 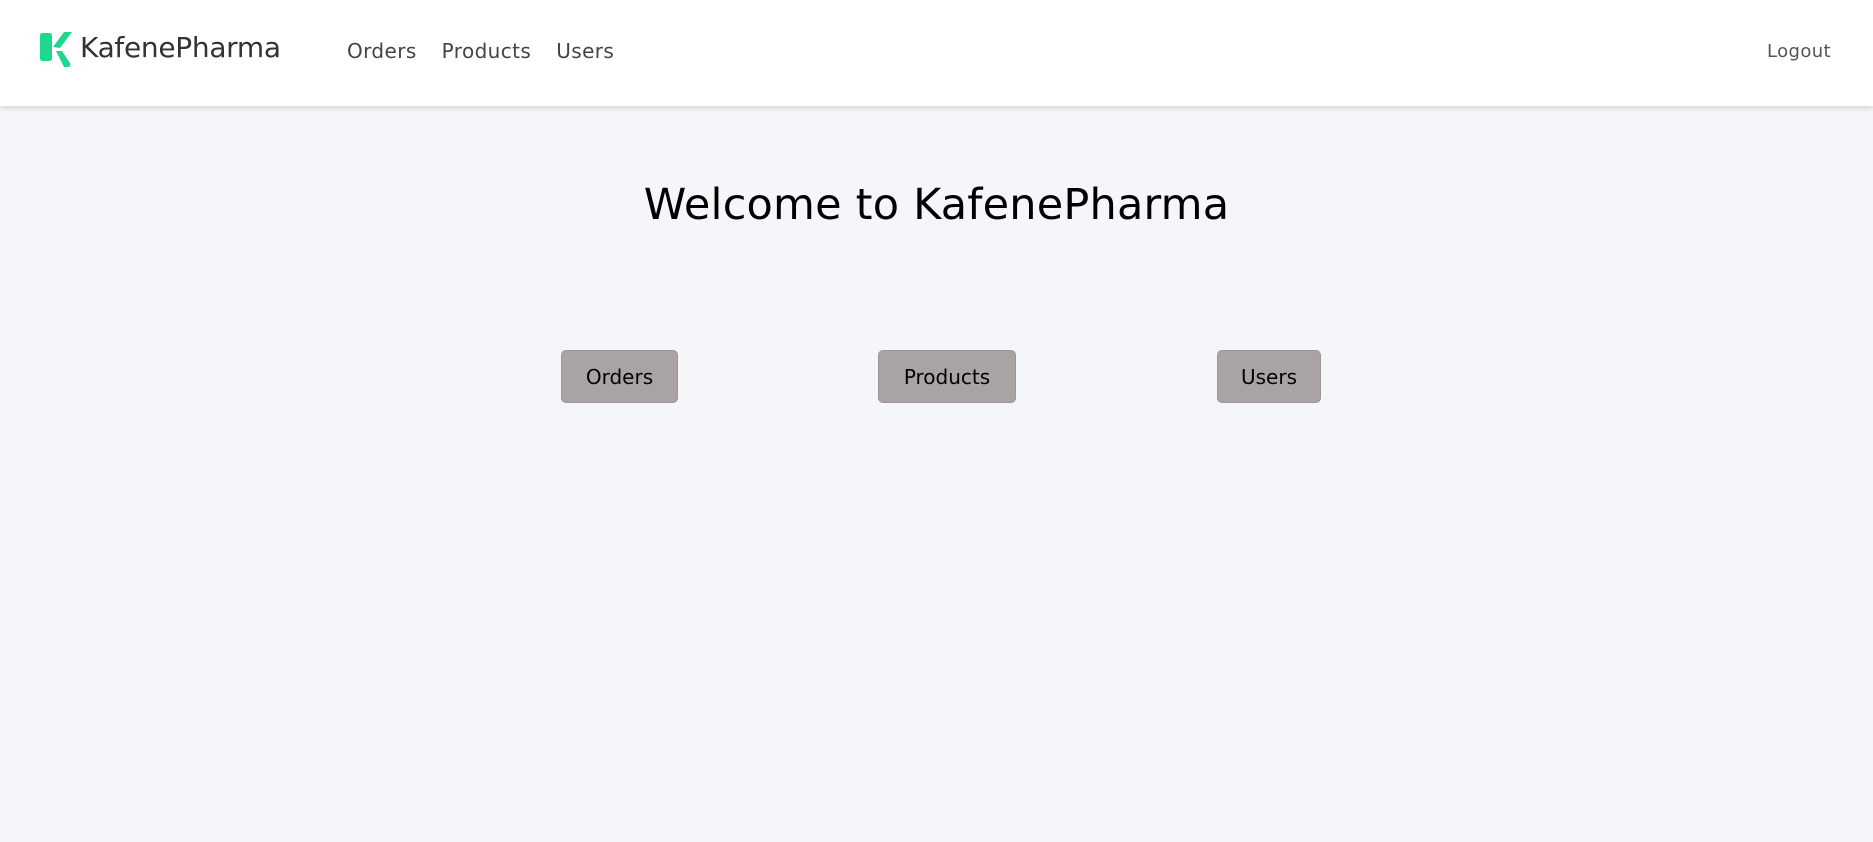 What do you see at coordinates (936, 205) in the screenshot?
I see `page-title: Welcome to KafenePharma` at bounding box center [936, 205].